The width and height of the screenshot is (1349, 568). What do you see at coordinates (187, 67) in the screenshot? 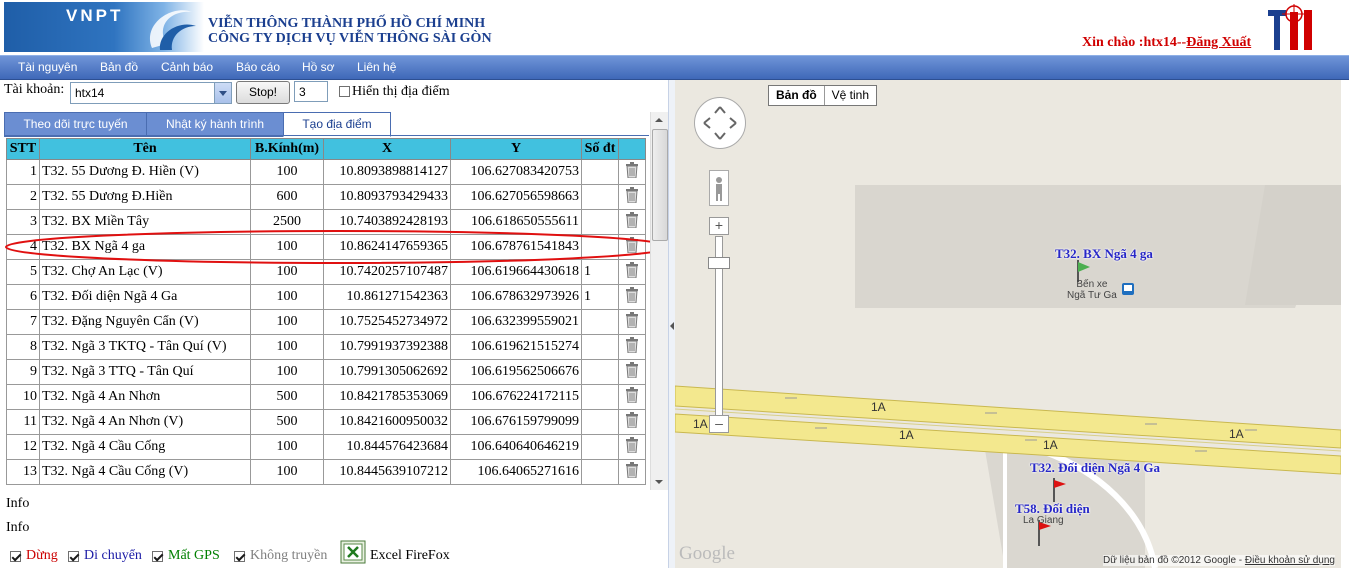
I see `menu-canh-bao: Cảnh báo` at bounding box center [187, 67].